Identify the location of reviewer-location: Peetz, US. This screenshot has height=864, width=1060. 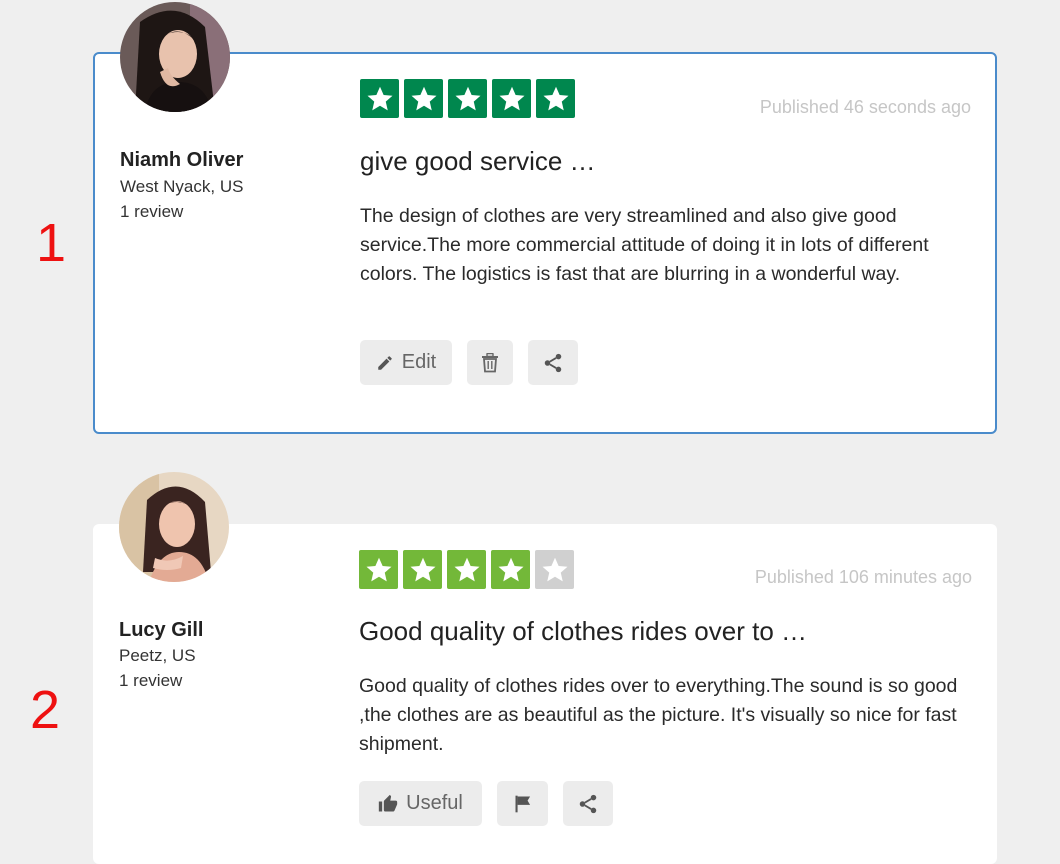
(157, 655).